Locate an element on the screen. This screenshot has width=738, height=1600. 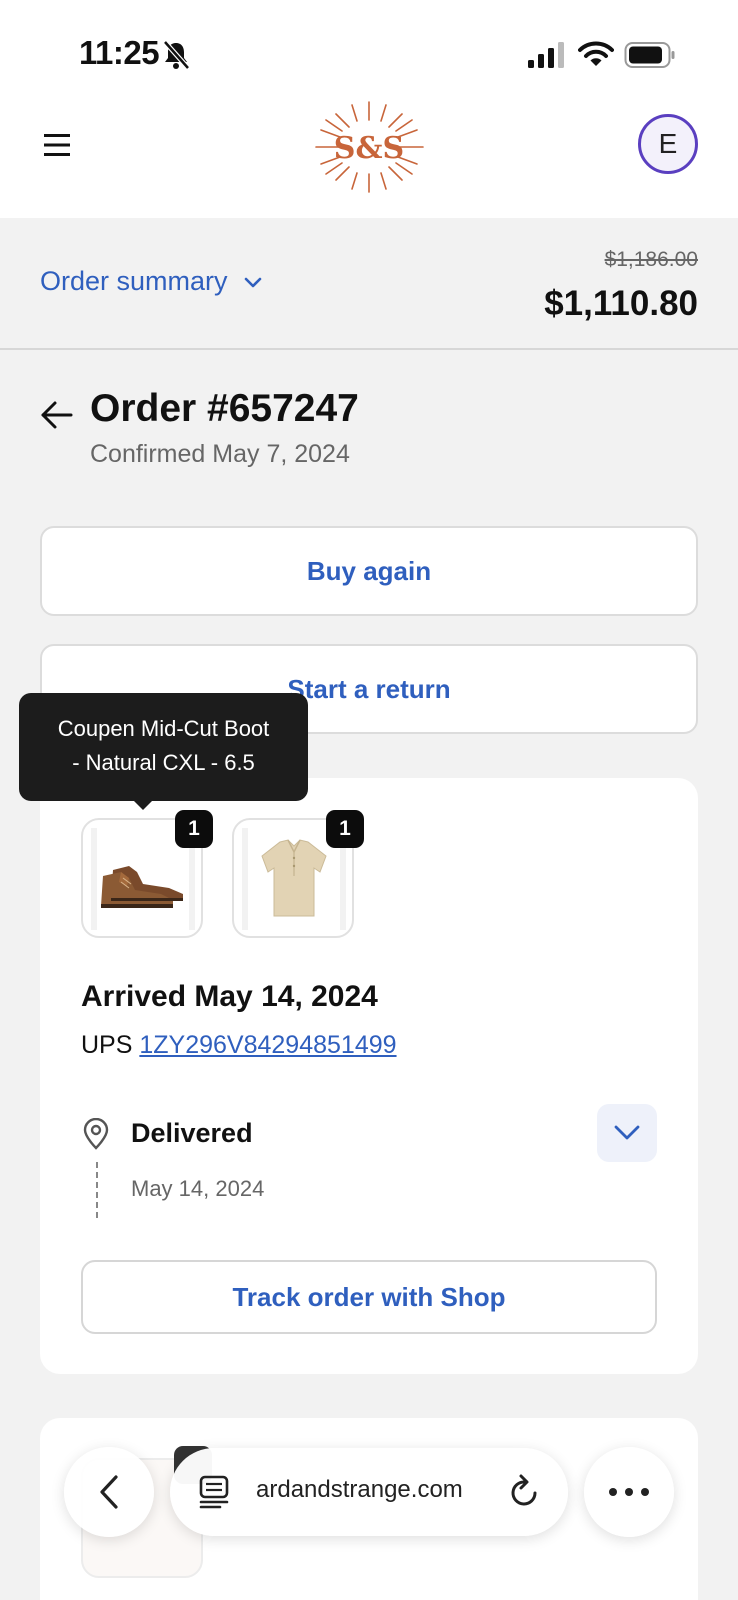
total-price: $1,110.80 is located at coordinates (621, 303).